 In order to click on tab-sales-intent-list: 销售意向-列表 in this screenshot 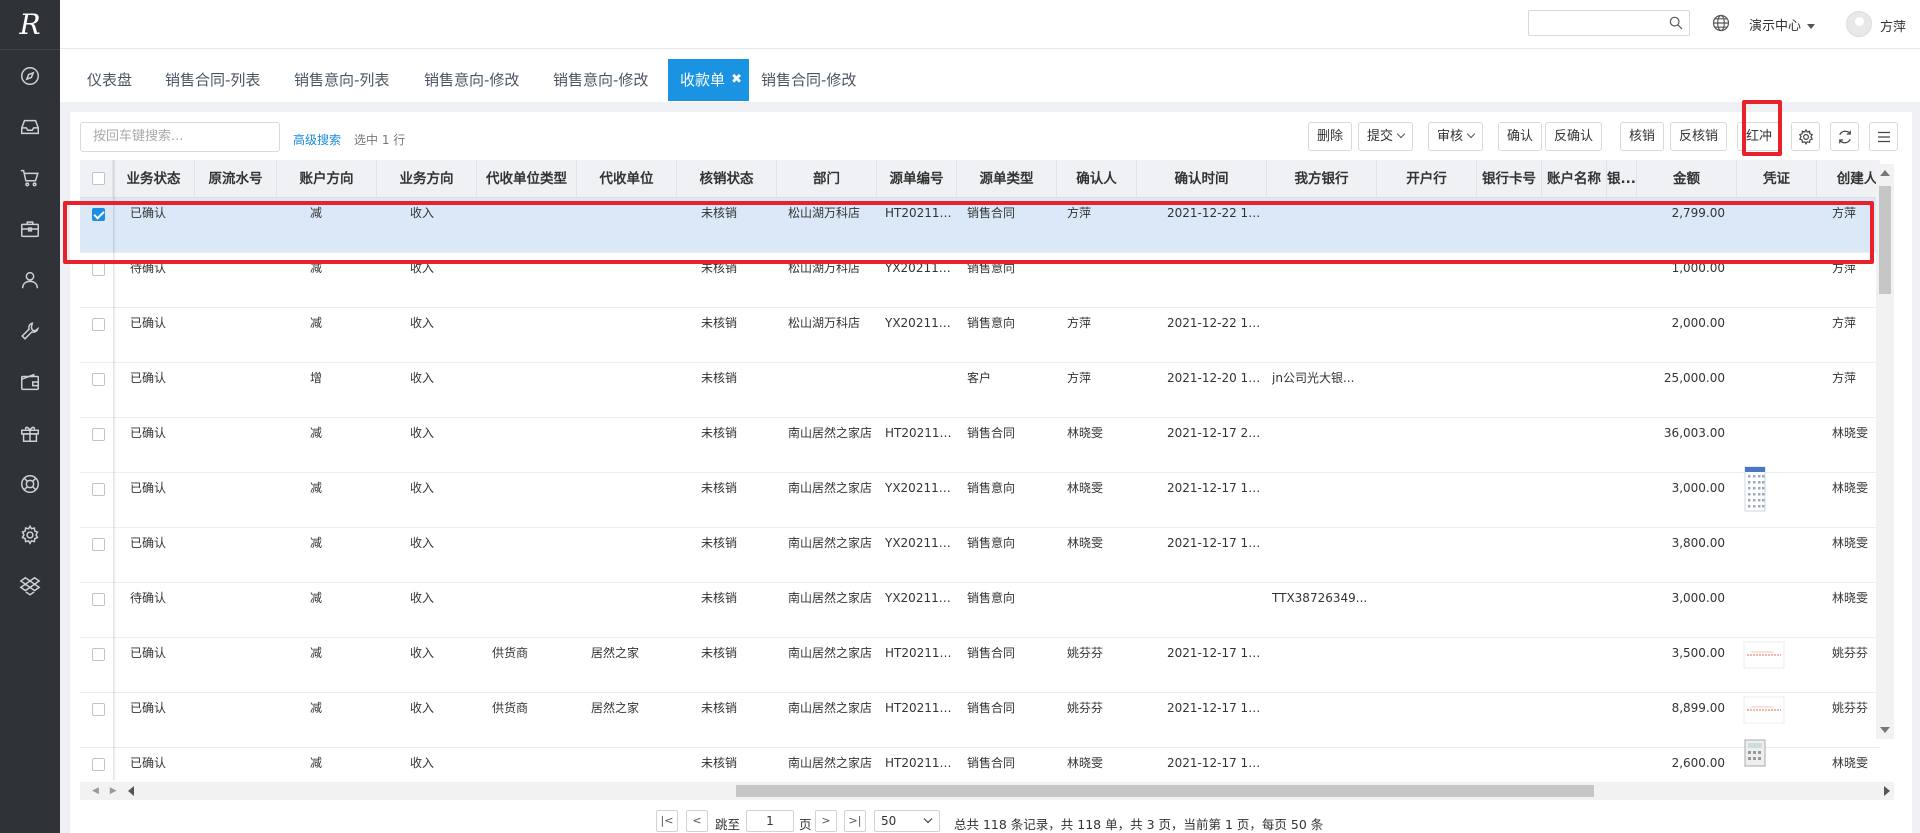, I will do `click(341, 80)`.